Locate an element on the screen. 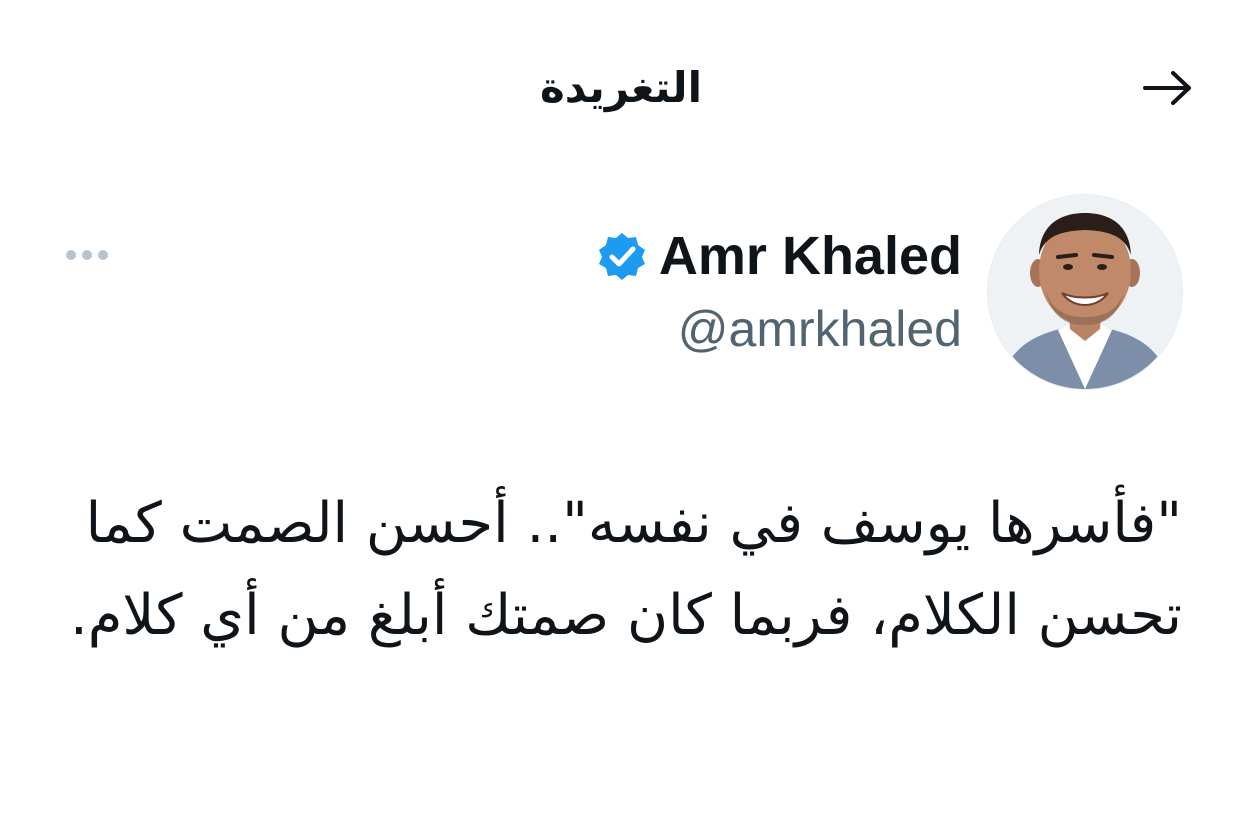 This screenshot has width=1242, height=818. avatar is located at coordinates (1085, 292).